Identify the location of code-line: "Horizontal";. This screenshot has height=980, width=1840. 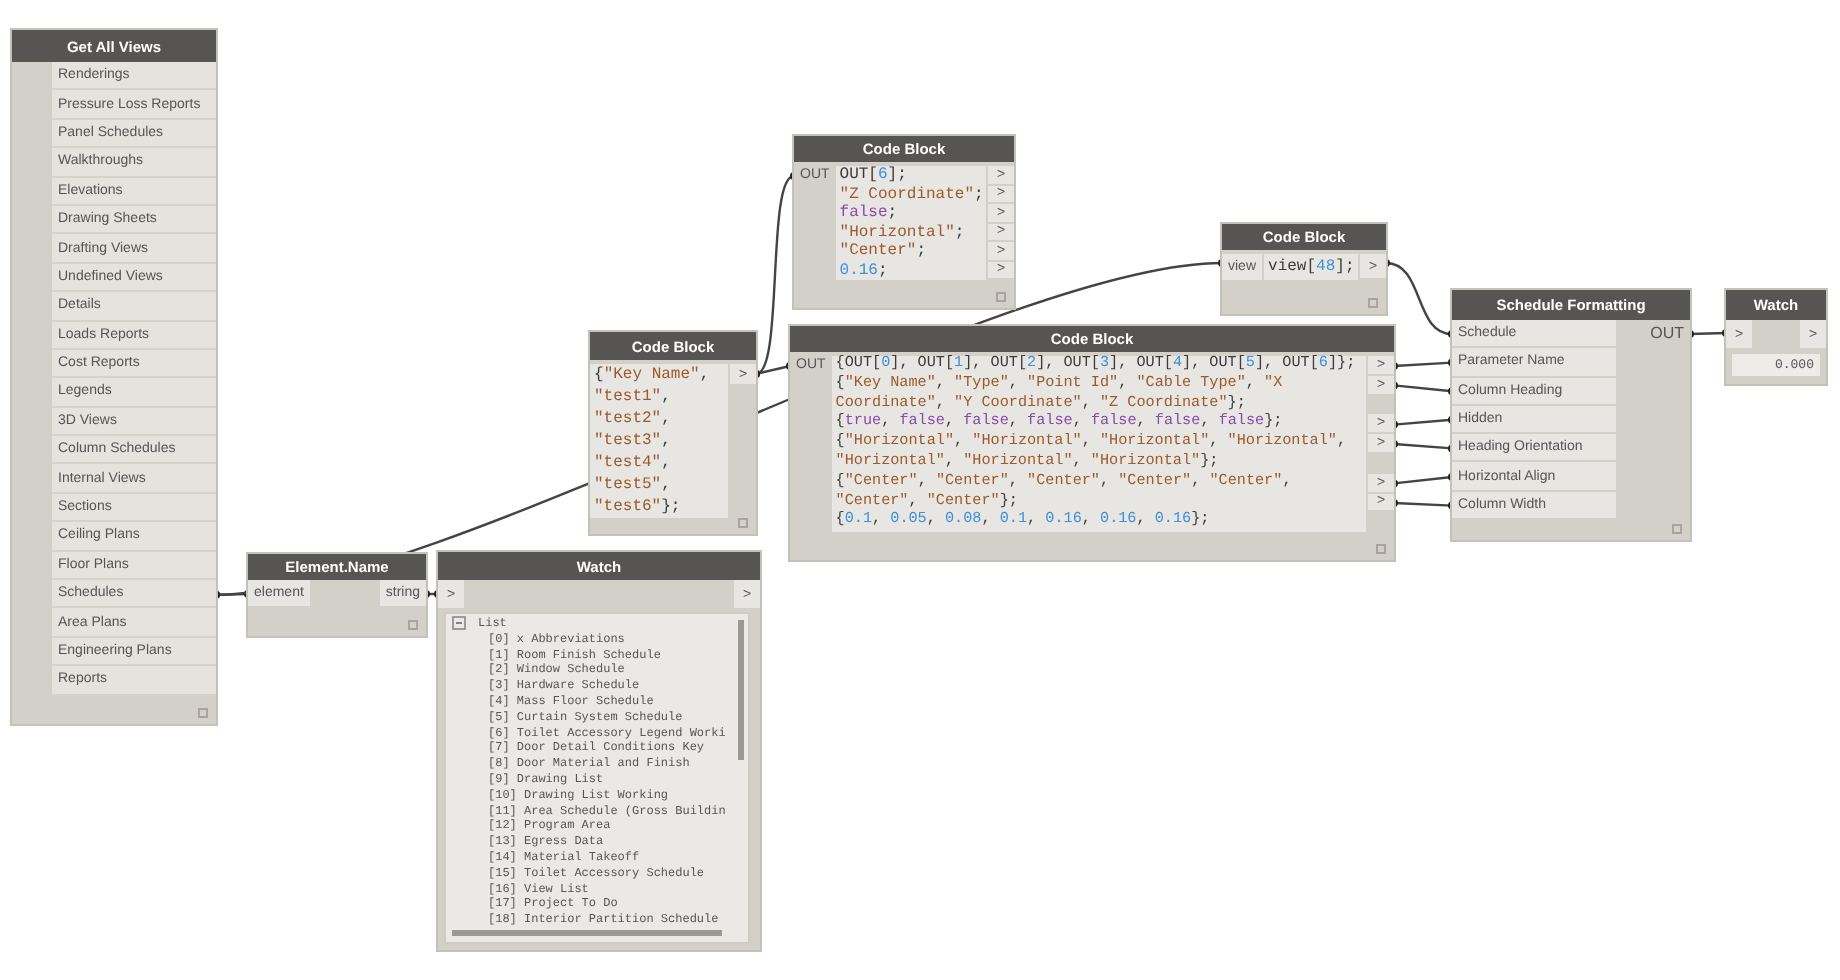
(903, 232).